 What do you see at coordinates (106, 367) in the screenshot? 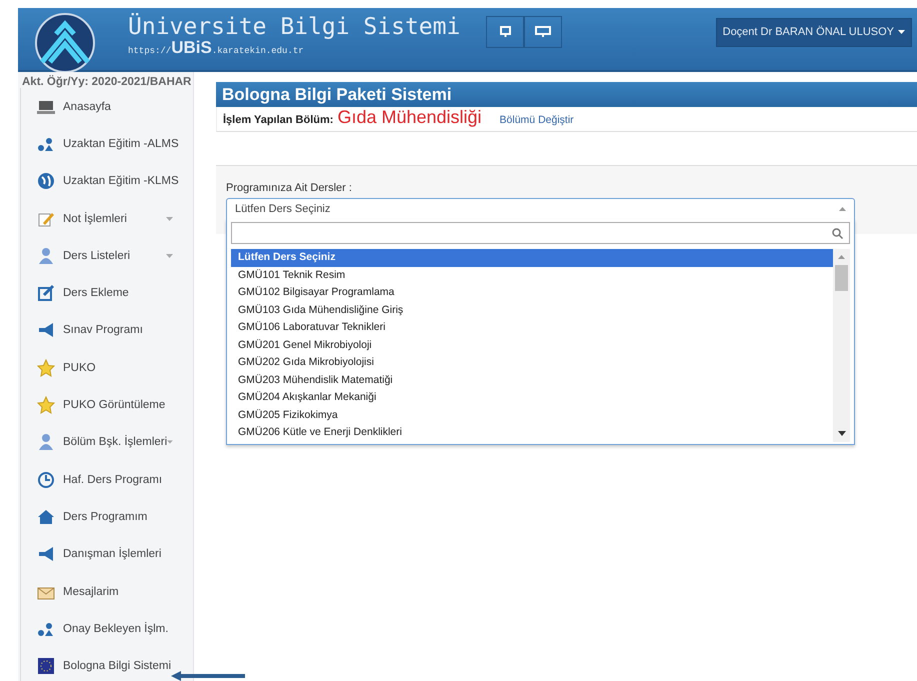
I see `sidebar-item: PUKO` at bounding box center [106, 367].